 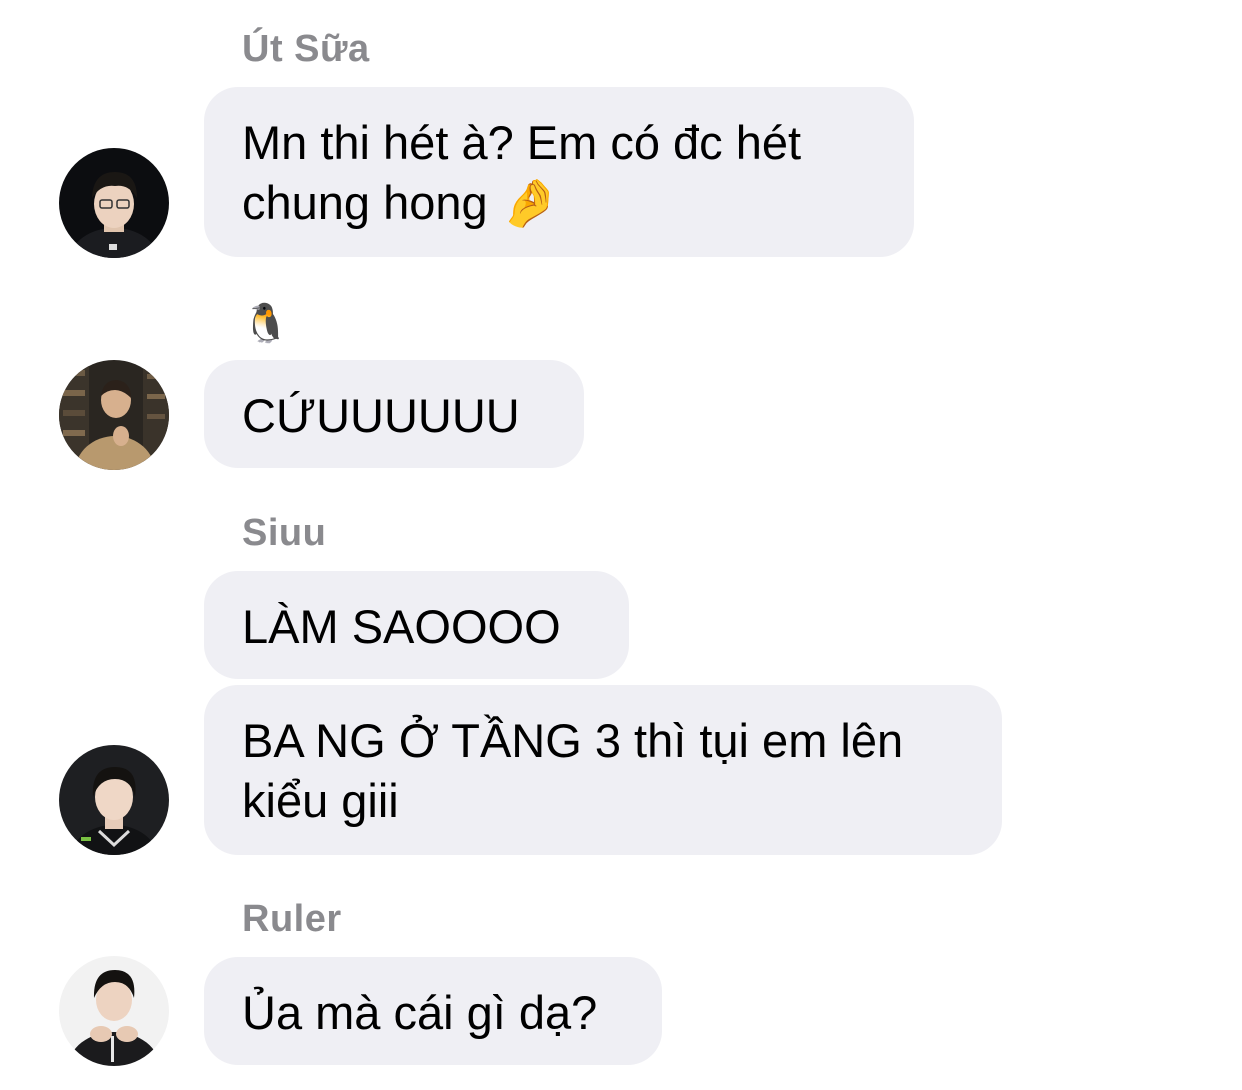 I want to click on sender-name: 🐧, so click(x=266, y=324).